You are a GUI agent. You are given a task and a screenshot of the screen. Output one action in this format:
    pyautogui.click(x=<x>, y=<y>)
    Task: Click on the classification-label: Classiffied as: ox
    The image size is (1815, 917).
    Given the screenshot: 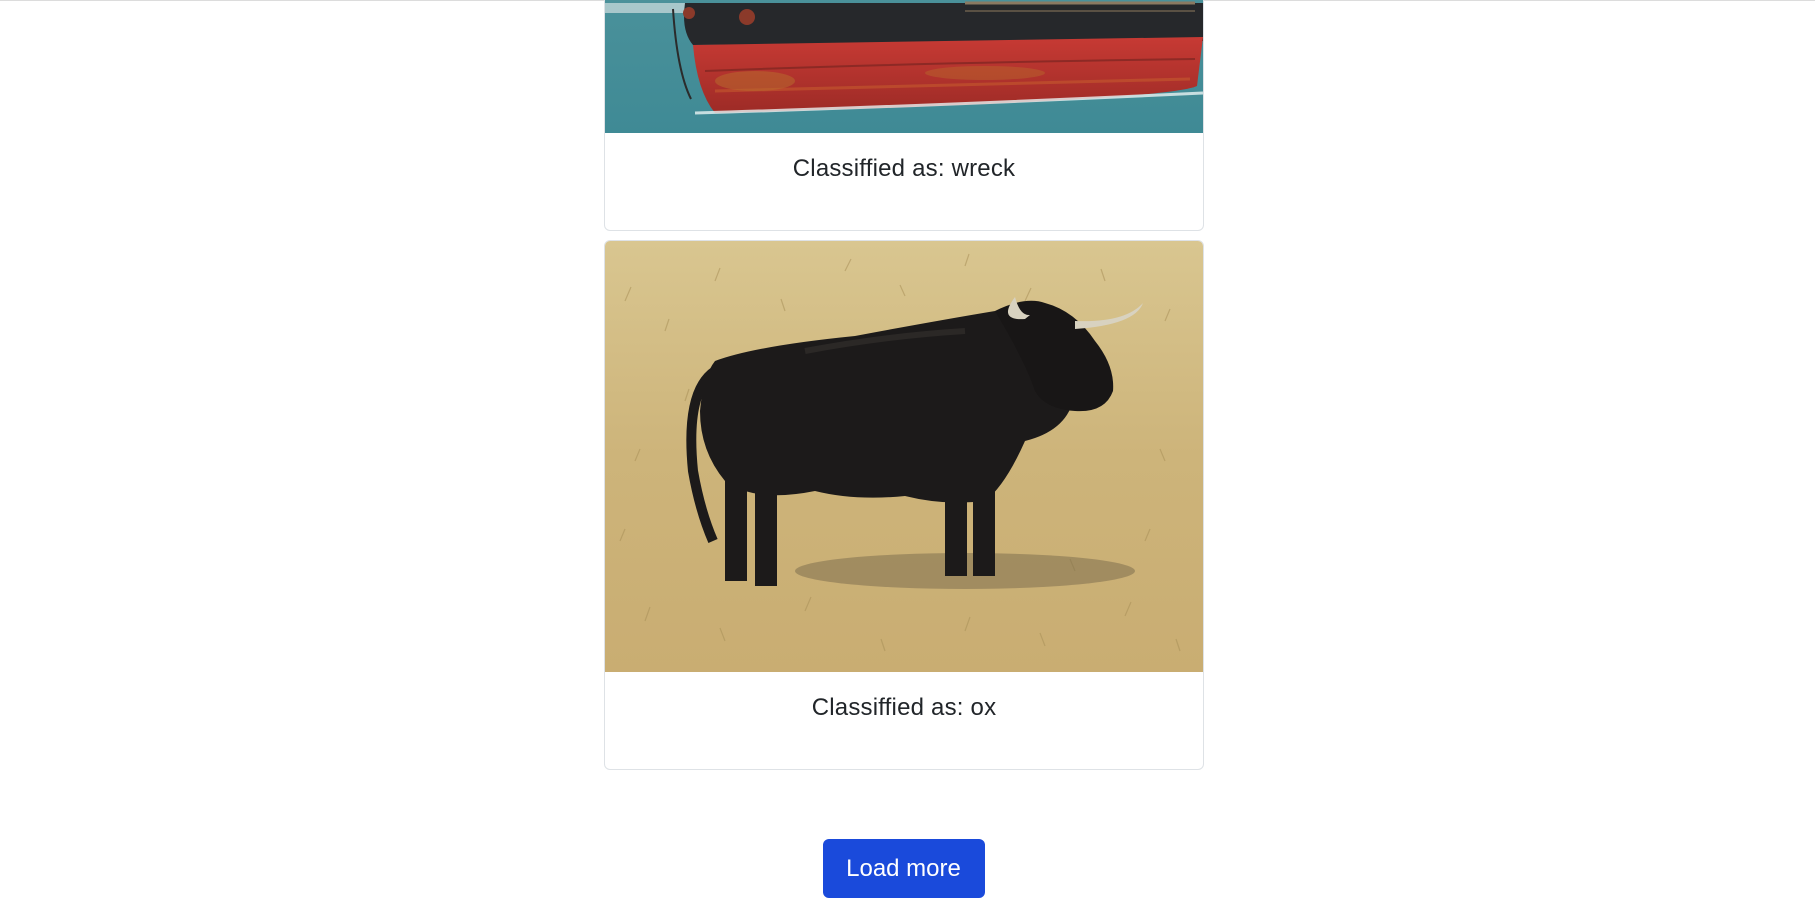 What is the action you would take?
    pyautogui.click(x=904, y=707)
    